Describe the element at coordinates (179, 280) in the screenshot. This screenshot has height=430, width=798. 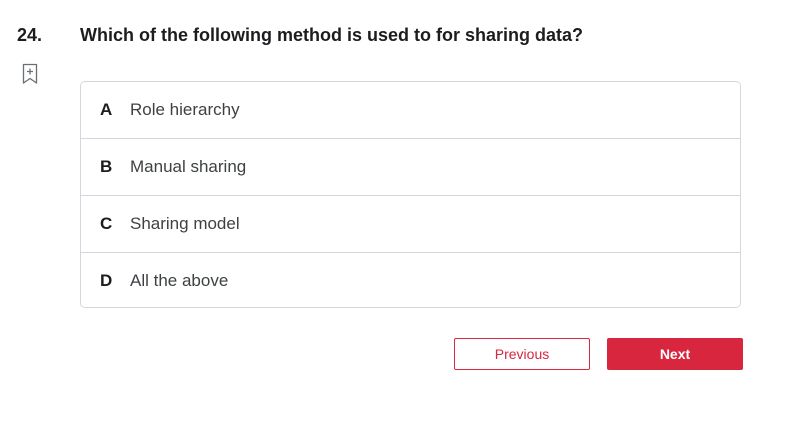
I see `option-text: All the above` at that location.